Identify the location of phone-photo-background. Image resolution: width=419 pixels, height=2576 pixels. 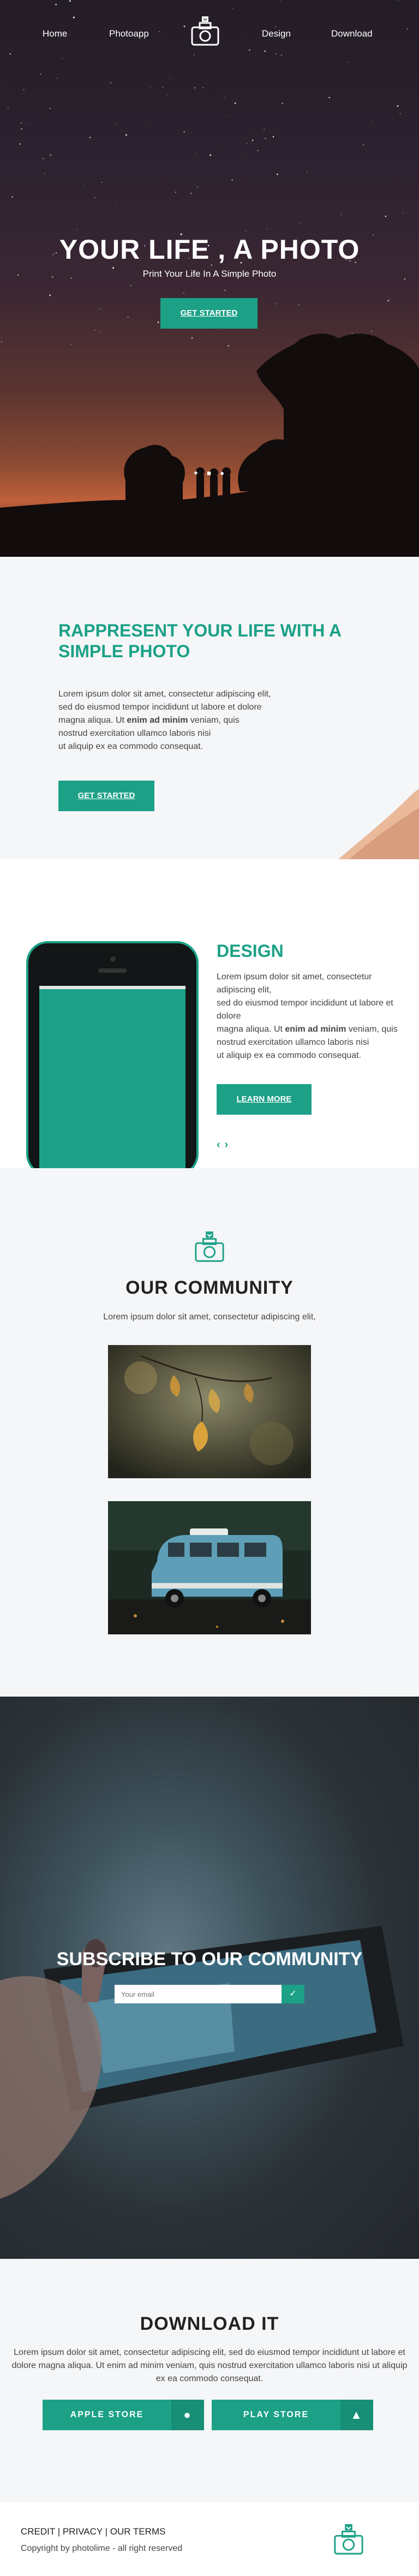
(202, 2062).